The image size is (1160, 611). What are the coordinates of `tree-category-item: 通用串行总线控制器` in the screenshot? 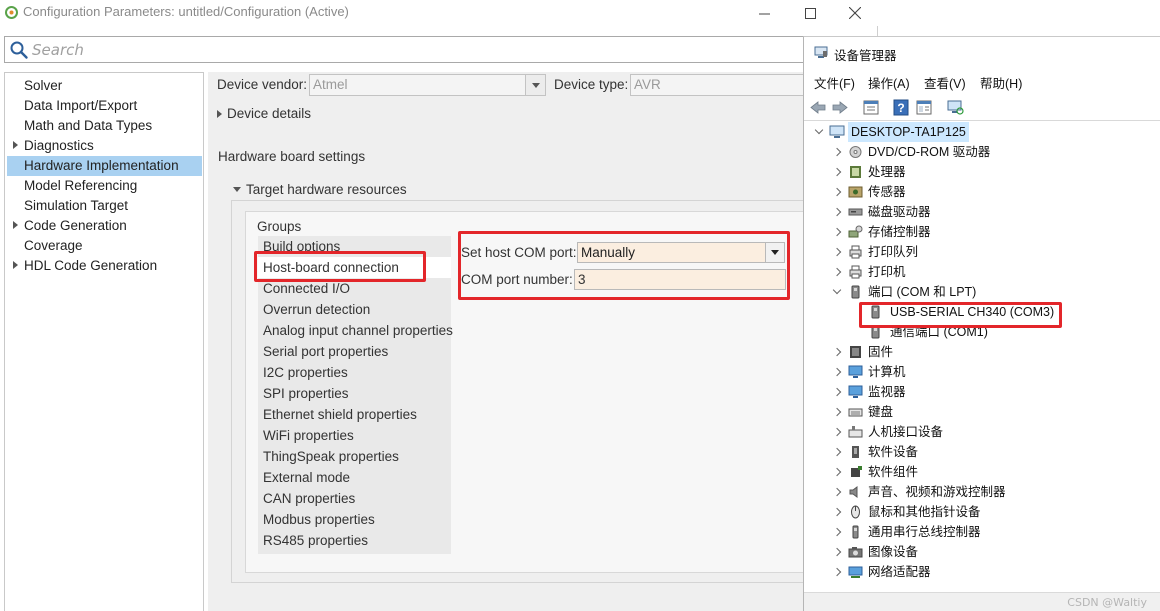 It's located at (982, 532).